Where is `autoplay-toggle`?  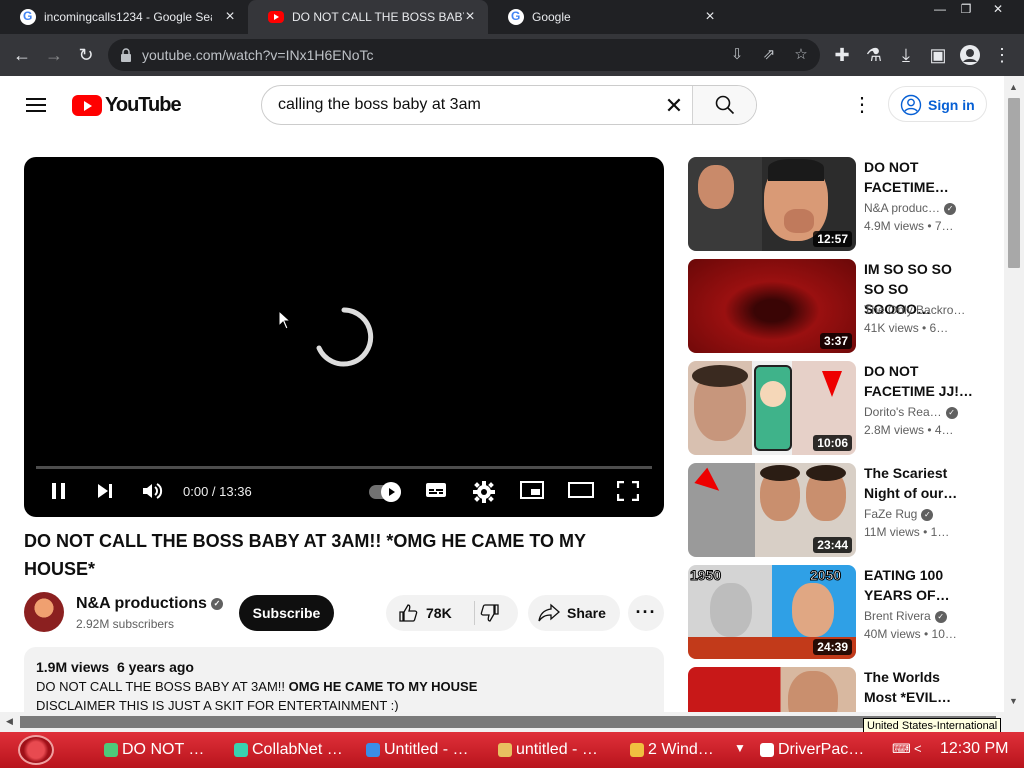
autoplay-toggle is located at coordinates (385, 492).